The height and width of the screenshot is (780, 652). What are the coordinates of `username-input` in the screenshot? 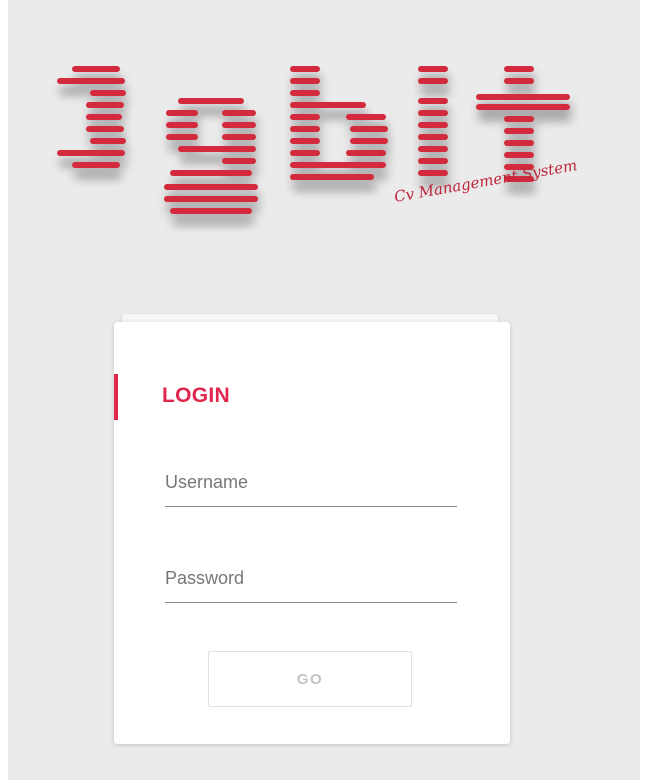 It's located at (311, 485).